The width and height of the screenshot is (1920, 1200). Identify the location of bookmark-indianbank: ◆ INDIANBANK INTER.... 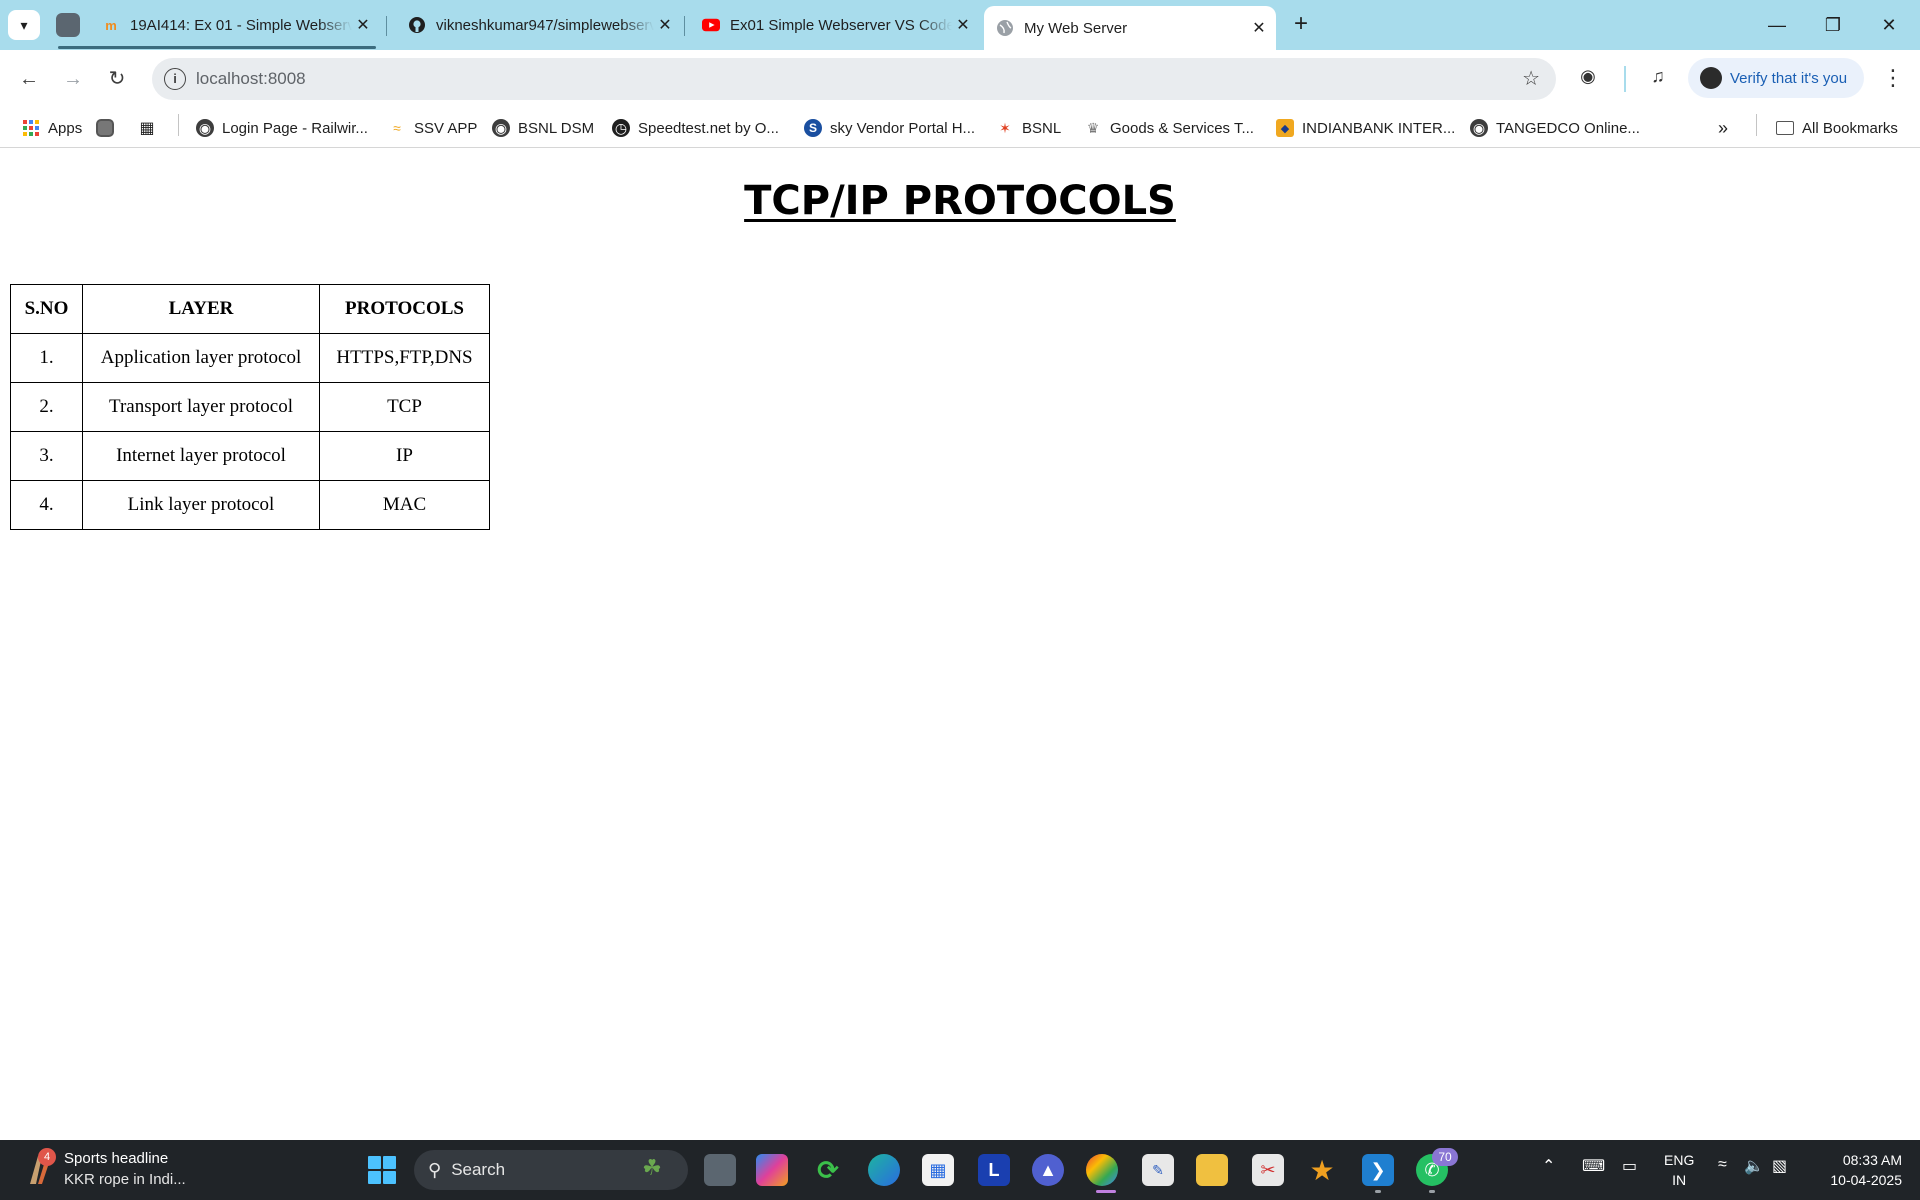
(1365, 128).